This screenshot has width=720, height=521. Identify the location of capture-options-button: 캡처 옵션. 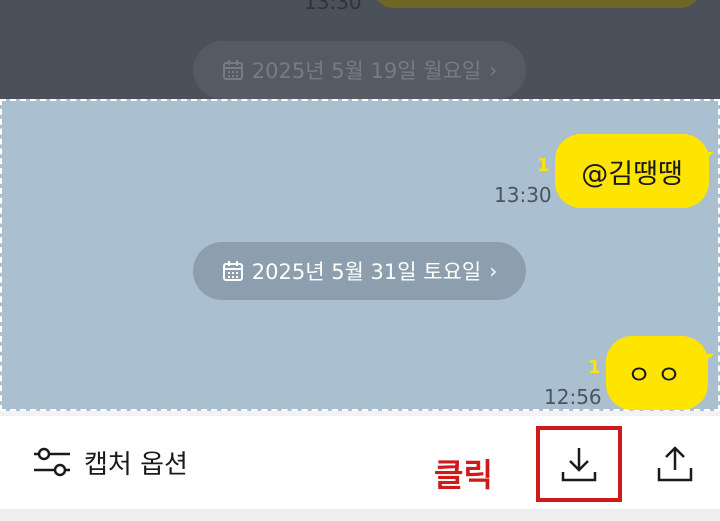
(110, 462).